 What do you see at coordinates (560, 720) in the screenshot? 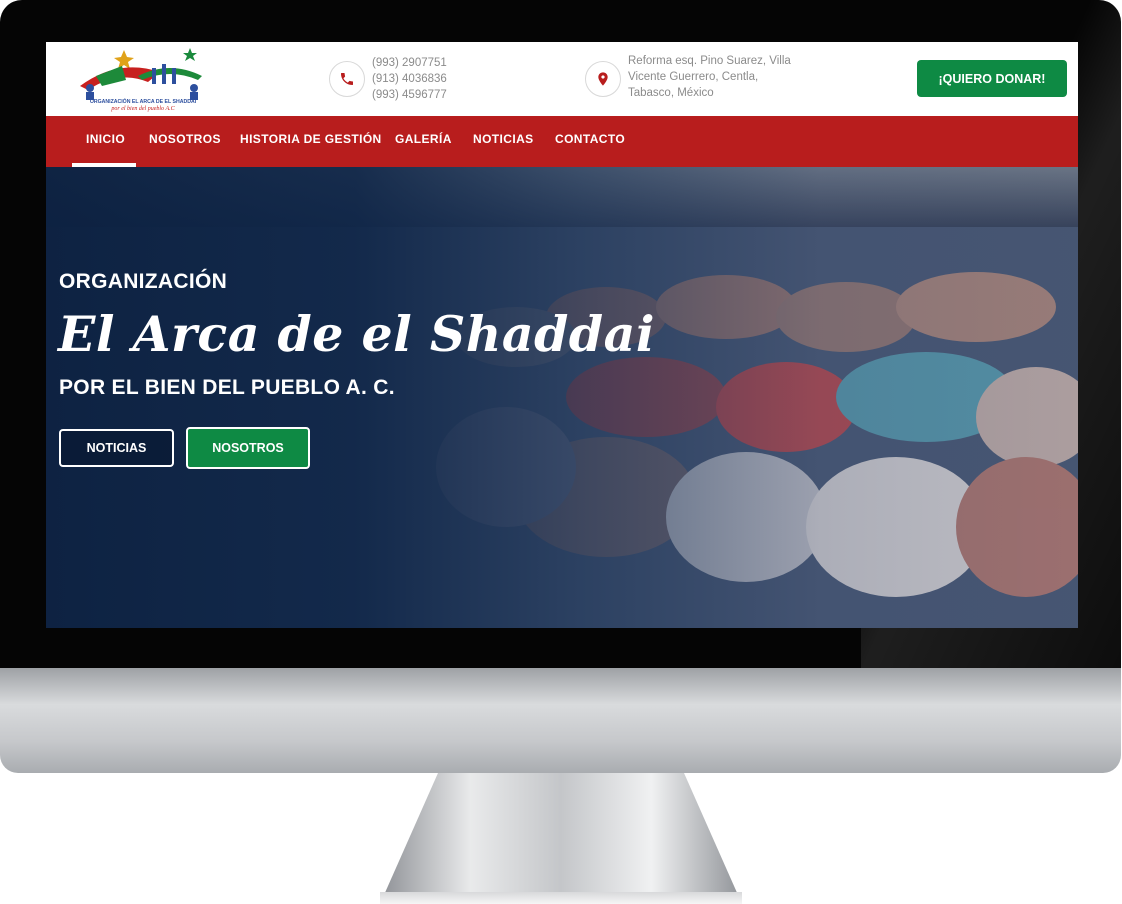
I see `monitor-chin` at bounding box center [560, 720].